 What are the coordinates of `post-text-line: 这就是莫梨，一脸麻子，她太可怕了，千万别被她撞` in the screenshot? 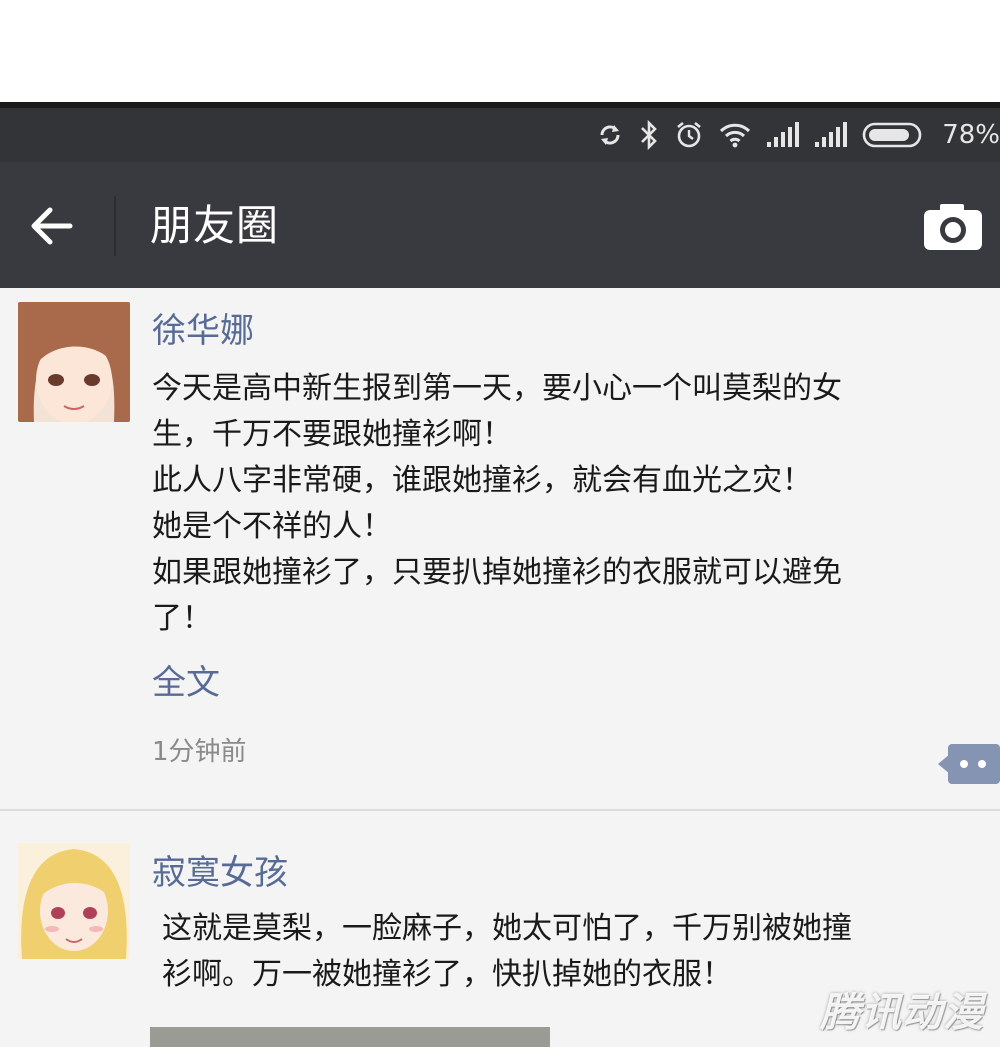 It's located at (507, 928).